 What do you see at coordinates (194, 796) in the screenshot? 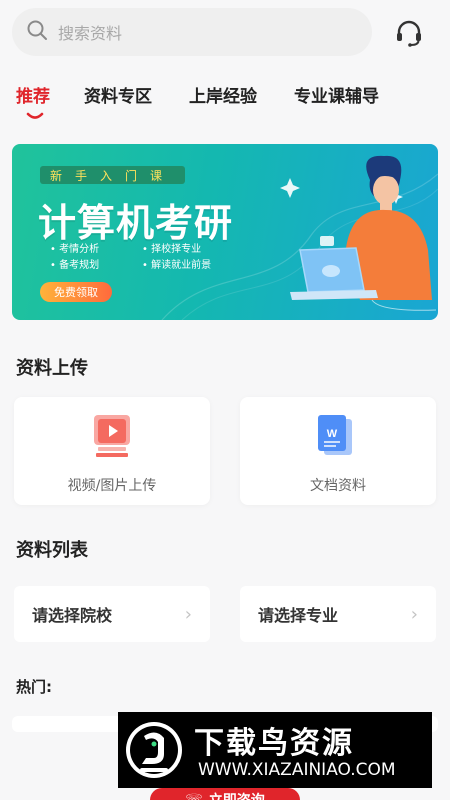
I see `headset-icon: ☏` at bounding box center [194, 796].